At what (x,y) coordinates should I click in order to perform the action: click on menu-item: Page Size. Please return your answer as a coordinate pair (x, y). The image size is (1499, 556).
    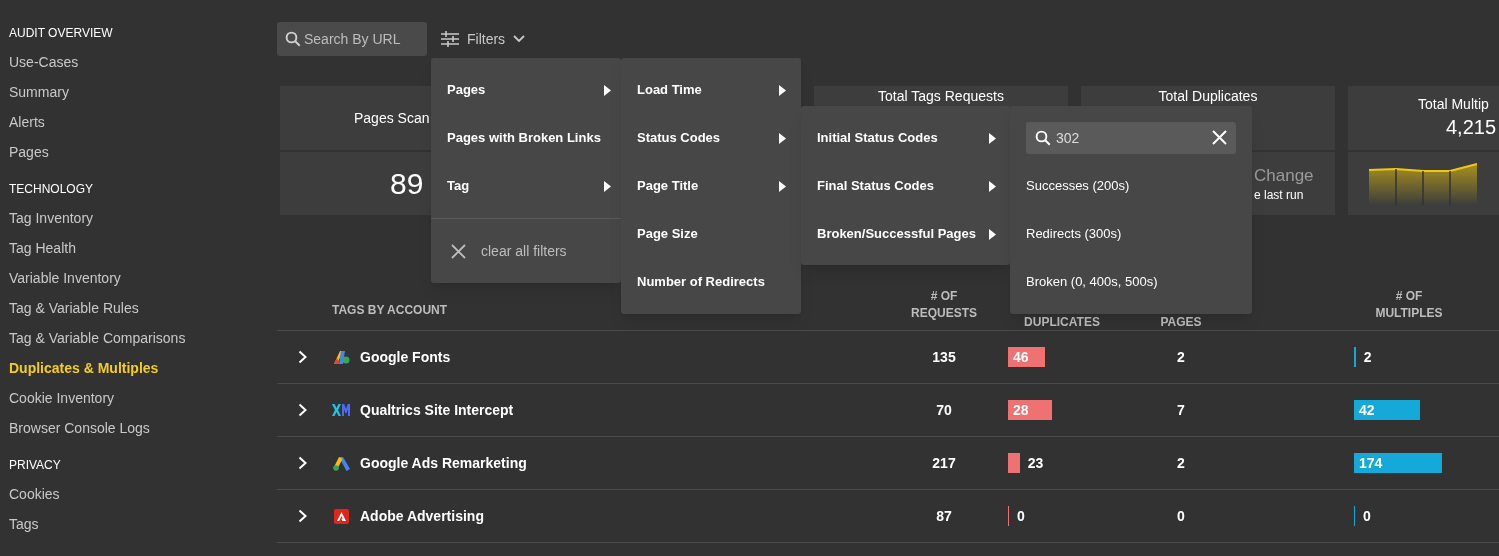
    Looking at the image, I should click on (711, 234).